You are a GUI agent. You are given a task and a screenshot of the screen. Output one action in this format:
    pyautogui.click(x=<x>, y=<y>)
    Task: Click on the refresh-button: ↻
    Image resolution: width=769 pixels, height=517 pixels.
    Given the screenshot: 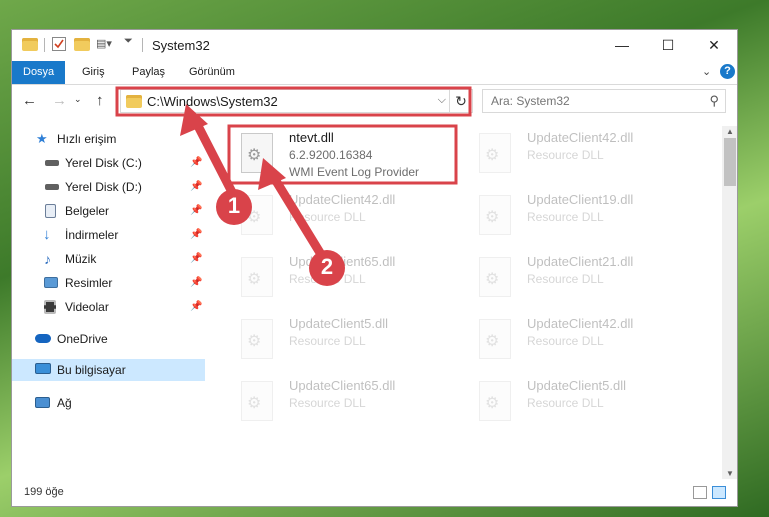 What is the action you would take?
    pyautogui.click(x=460, y=101)
    